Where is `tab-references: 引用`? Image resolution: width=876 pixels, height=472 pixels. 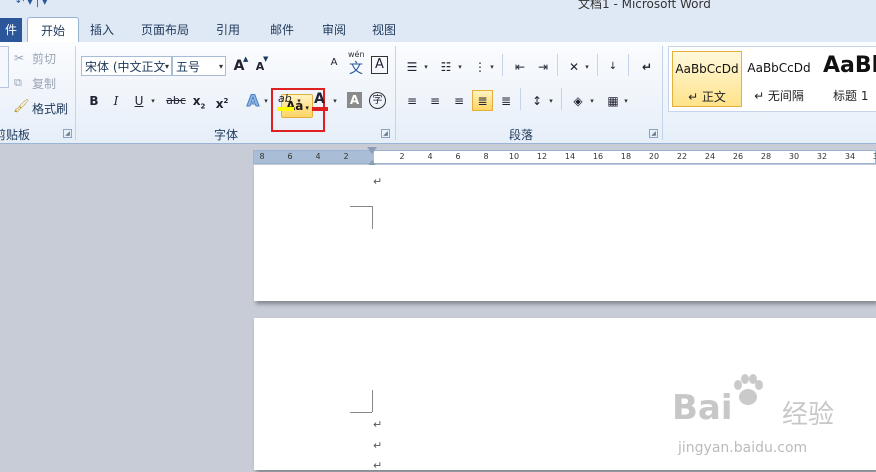 tab-references: 引用 is located at coordinates (228, 30).